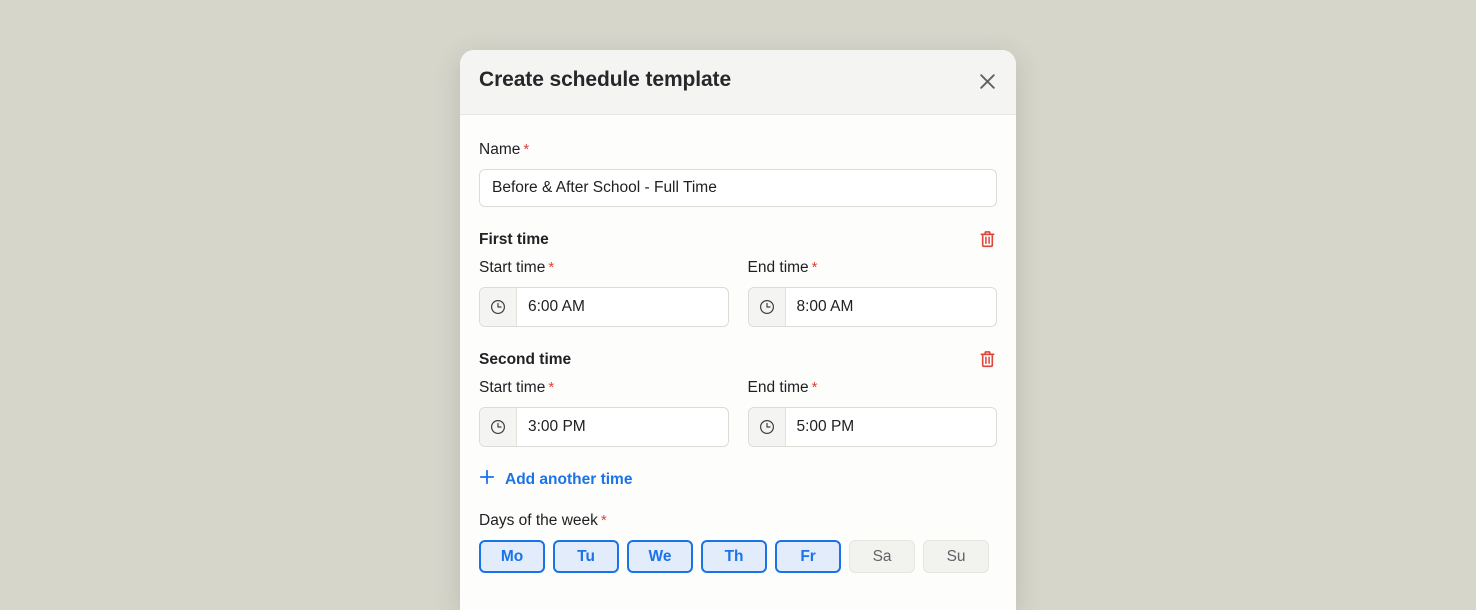 Image resolution: width=1476 pixels, height=610 pixels. I want to click on time-inputs-row: Start time * 6:00 AM End time * 8:00 AM, so click(738, 292).